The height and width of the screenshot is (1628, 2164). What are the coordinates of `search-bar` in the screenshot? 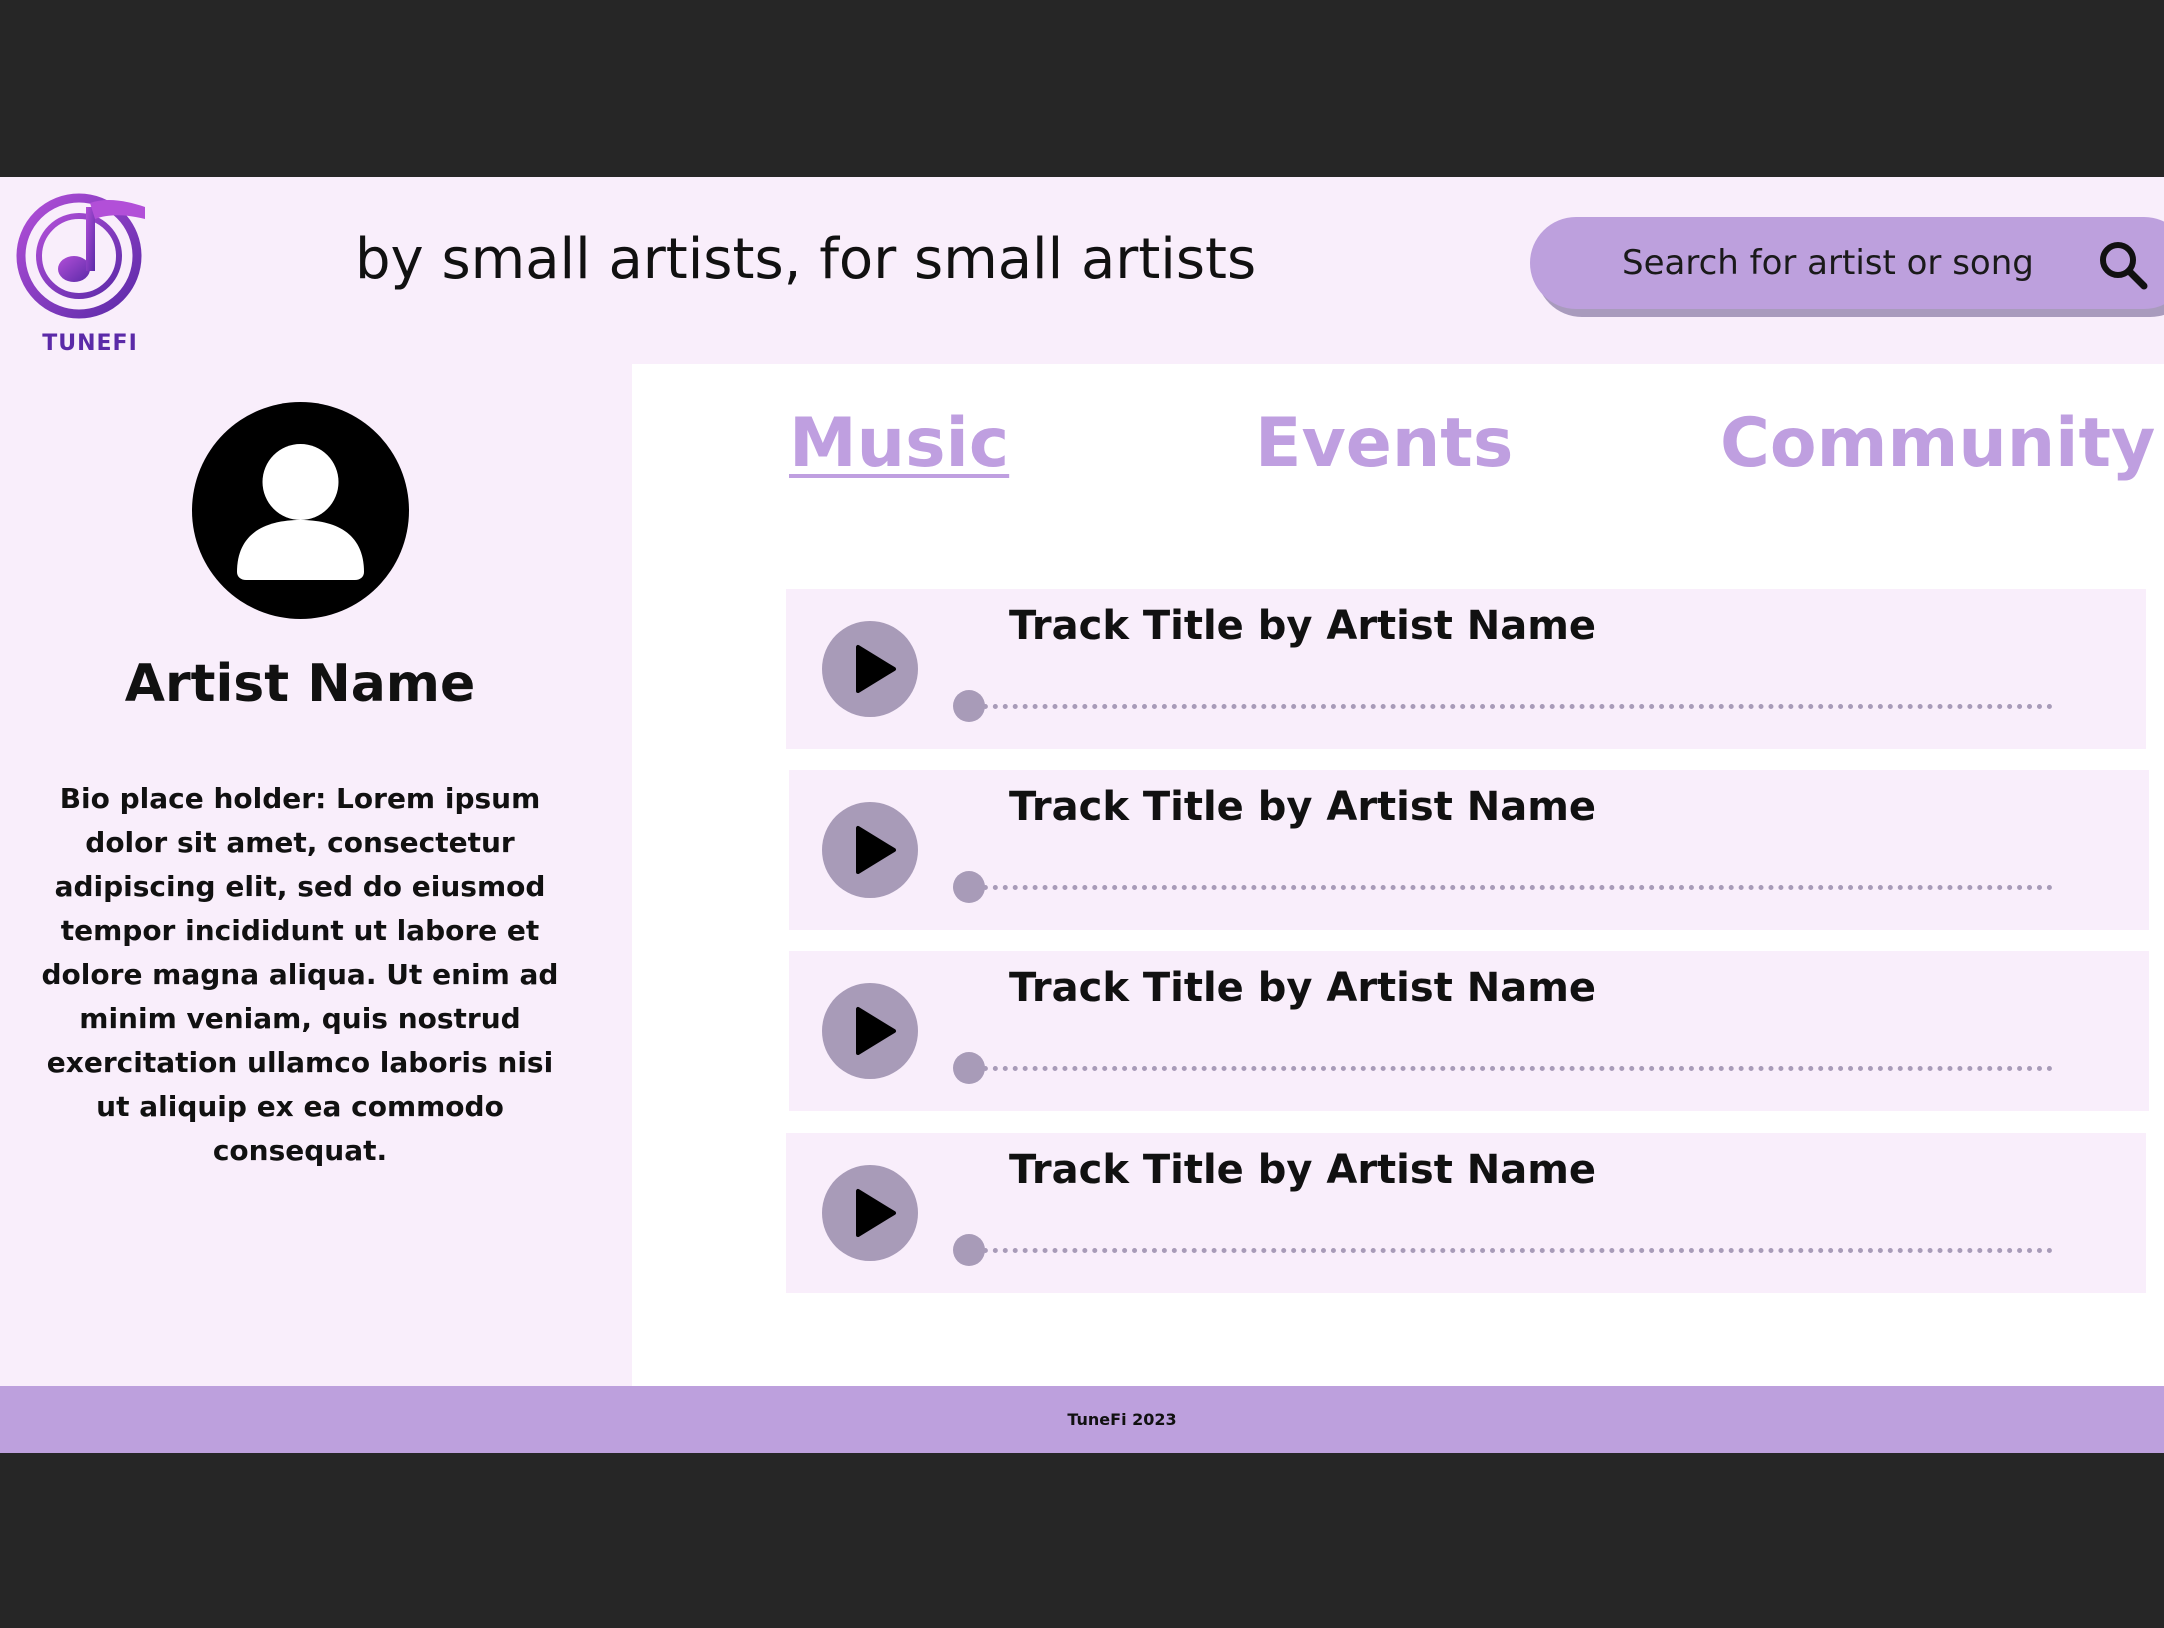 It's located at (1847, 263).